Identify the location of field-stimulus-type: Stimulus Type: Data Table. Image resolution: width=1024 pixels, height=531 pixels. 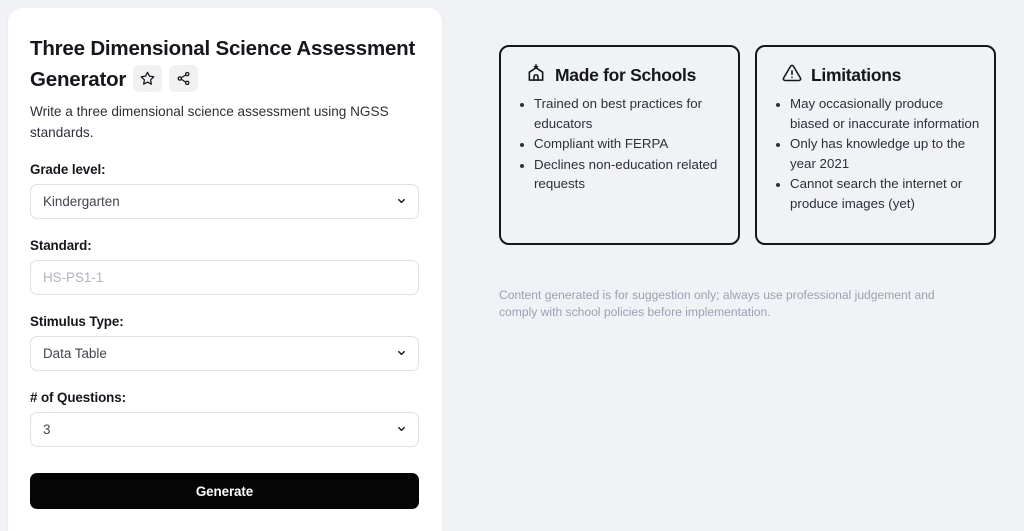
(225, 342).